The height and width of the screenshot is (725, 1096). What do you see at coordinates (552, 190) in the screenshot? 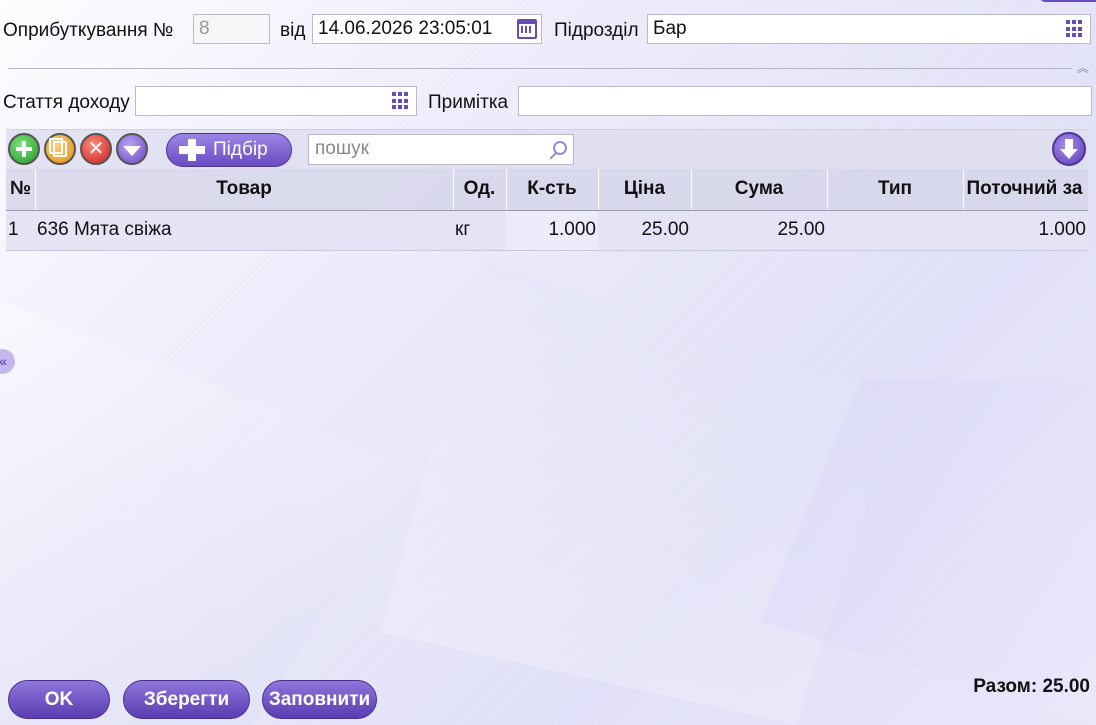
I see `col-header-qty: К-сть` at bounding box center [552, 190].